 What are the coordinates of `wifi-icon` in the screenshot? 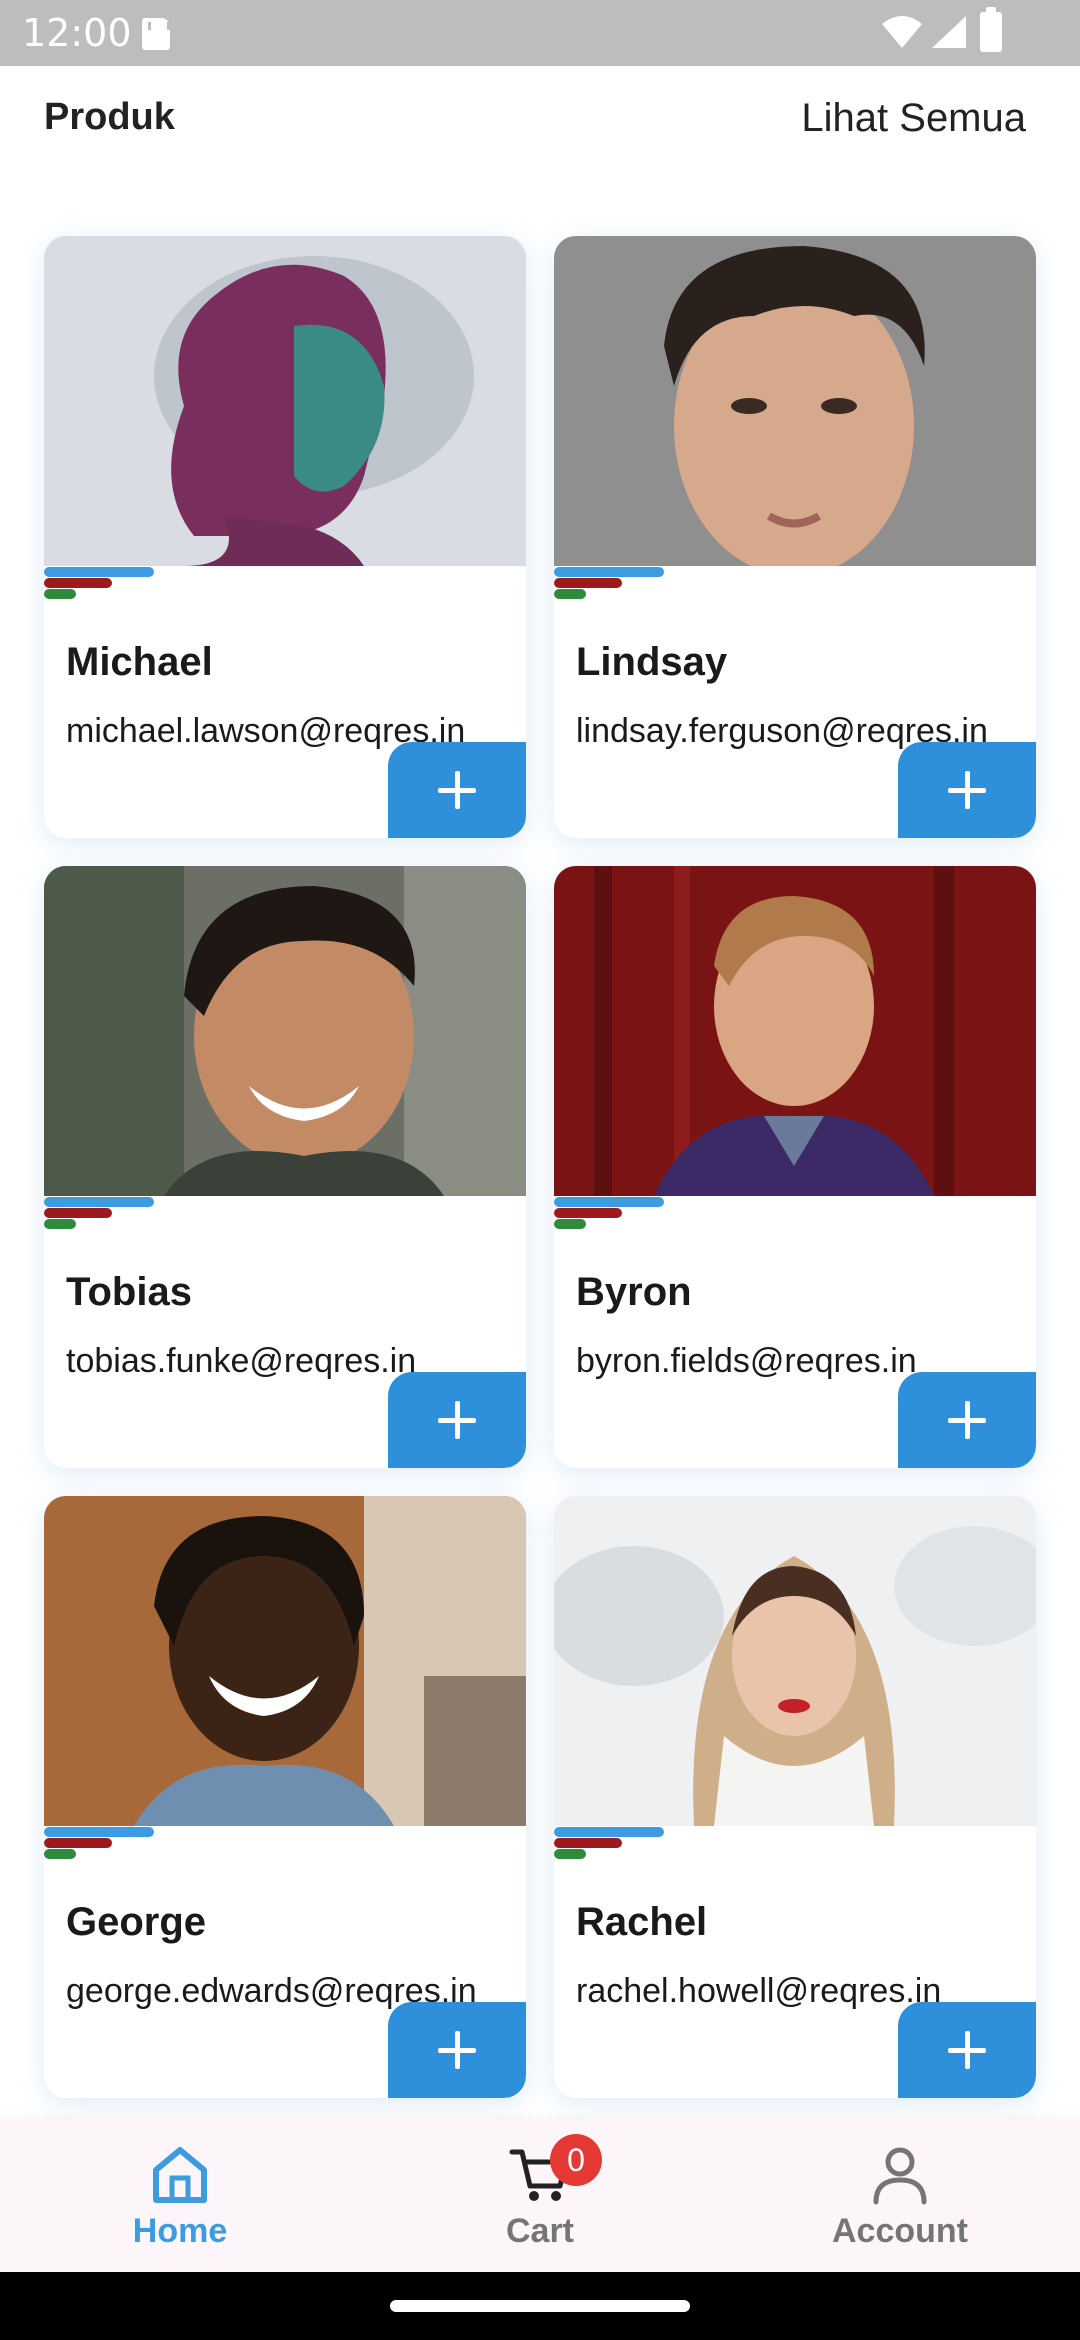 It's located at (902, 32).